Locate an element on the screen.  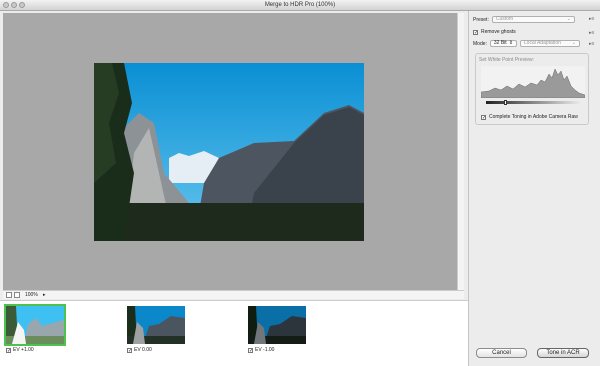
preset-row: Preset: Custom ⌄ is located at coordinates (524, 19).